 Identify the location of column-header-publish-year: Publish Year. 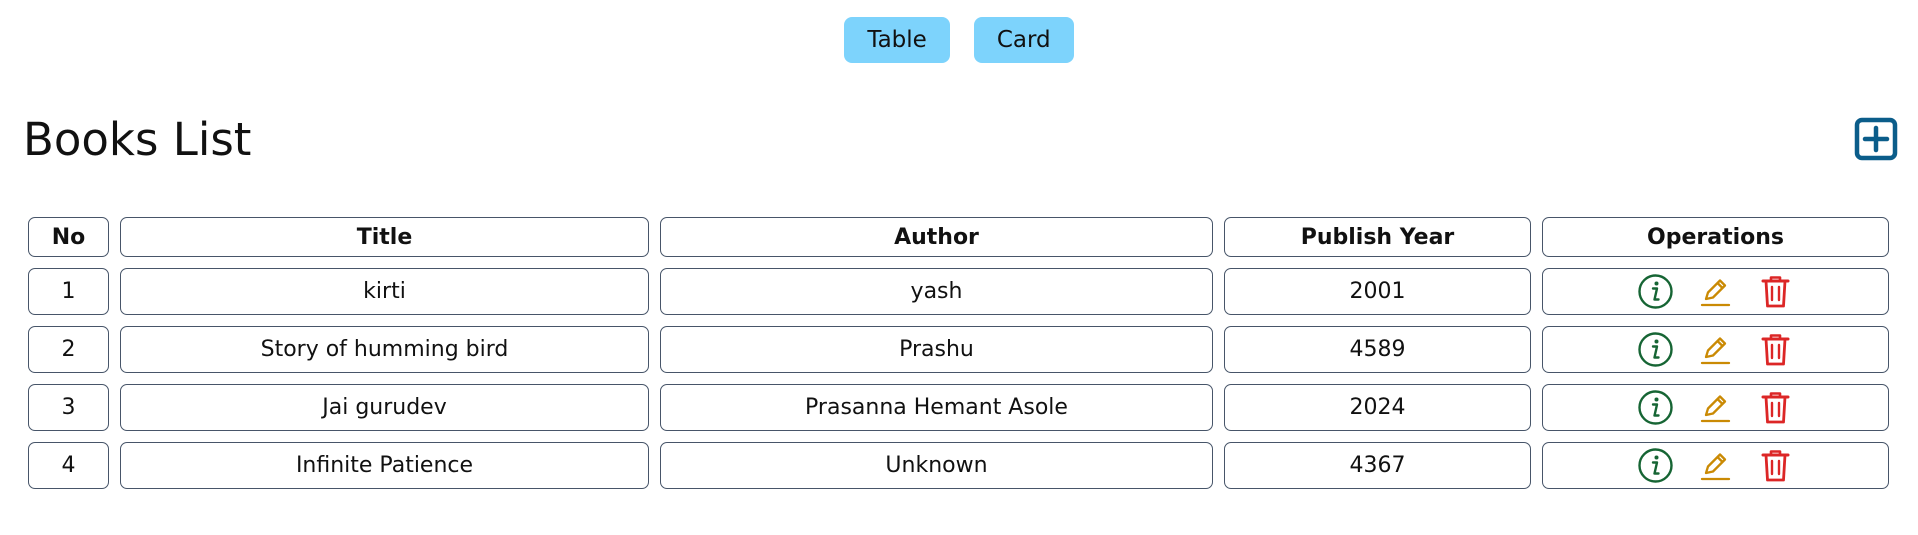
(1377, 237).